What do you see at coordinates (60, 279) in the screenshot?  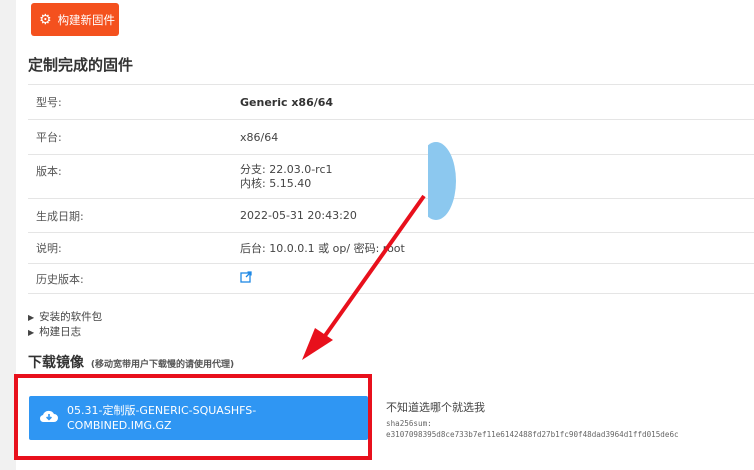 I see `row-key: 历史版本:` at bounding box center [60, 279].